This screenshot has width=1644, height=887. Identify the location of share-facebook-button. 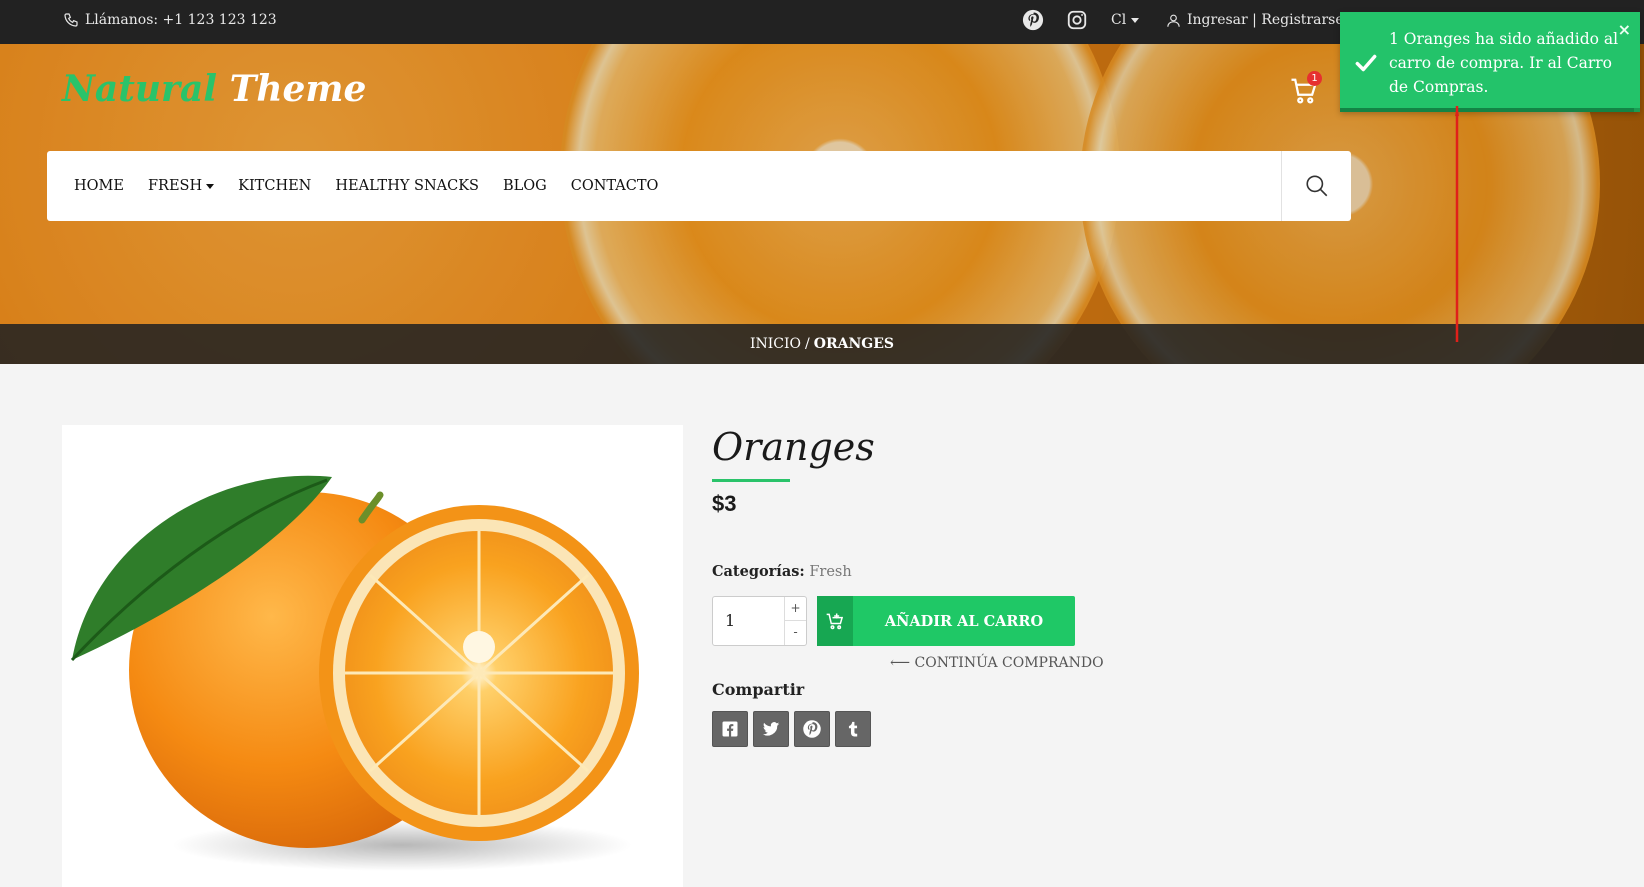
(730, 729).